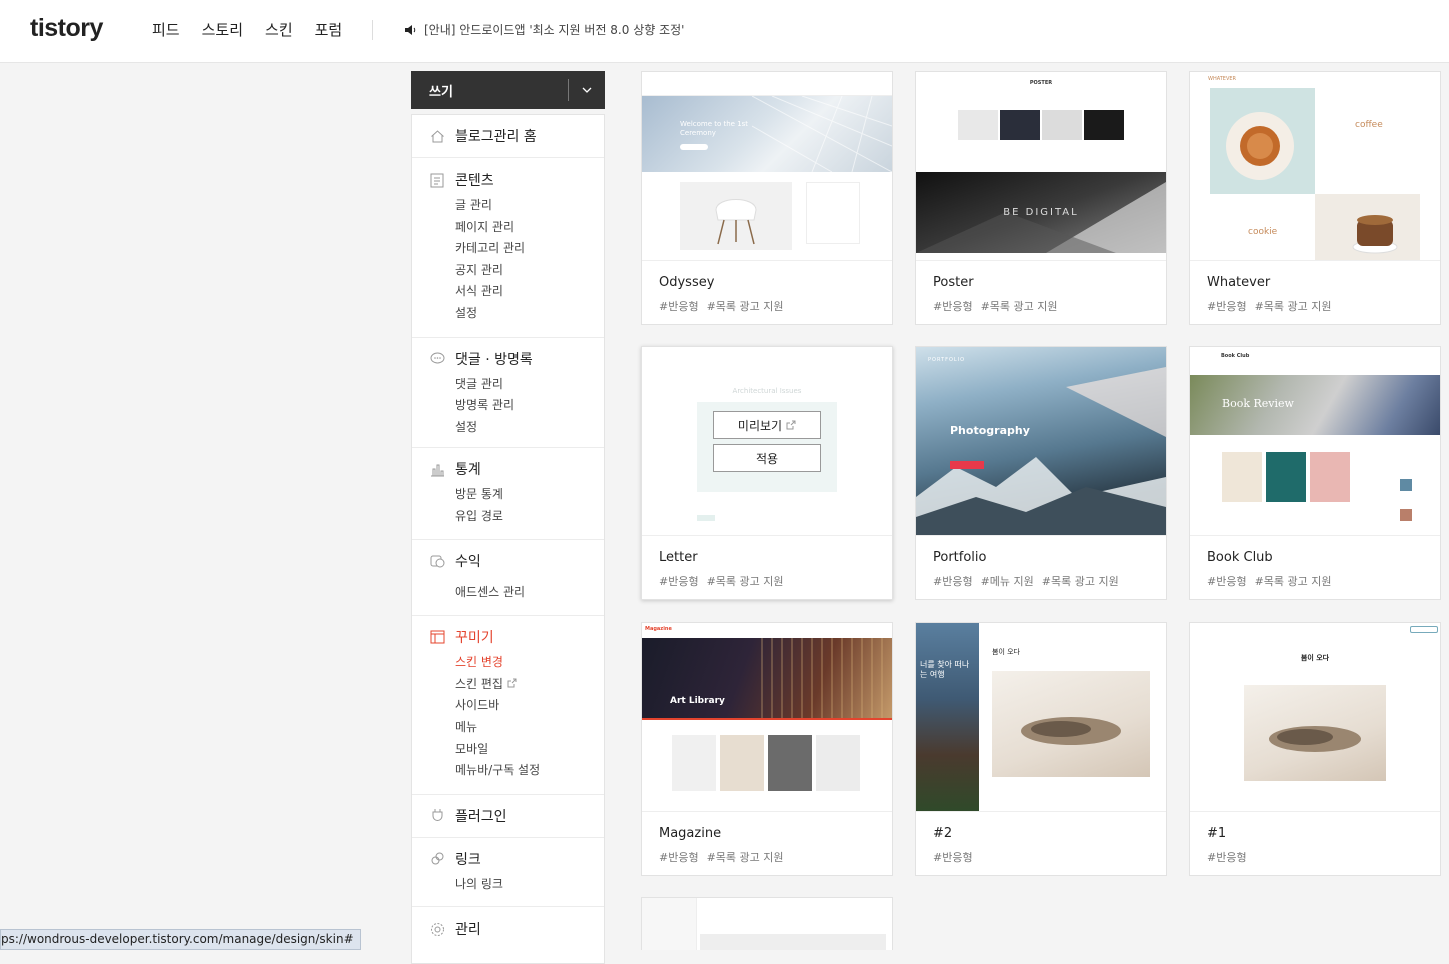 The height and width of the screenshot is (964, 1449). What do you see at coordinates (529, 706) in the screenshot?
I see `submenu-sidebar: 사이드바` at bounding box center [529, 706].